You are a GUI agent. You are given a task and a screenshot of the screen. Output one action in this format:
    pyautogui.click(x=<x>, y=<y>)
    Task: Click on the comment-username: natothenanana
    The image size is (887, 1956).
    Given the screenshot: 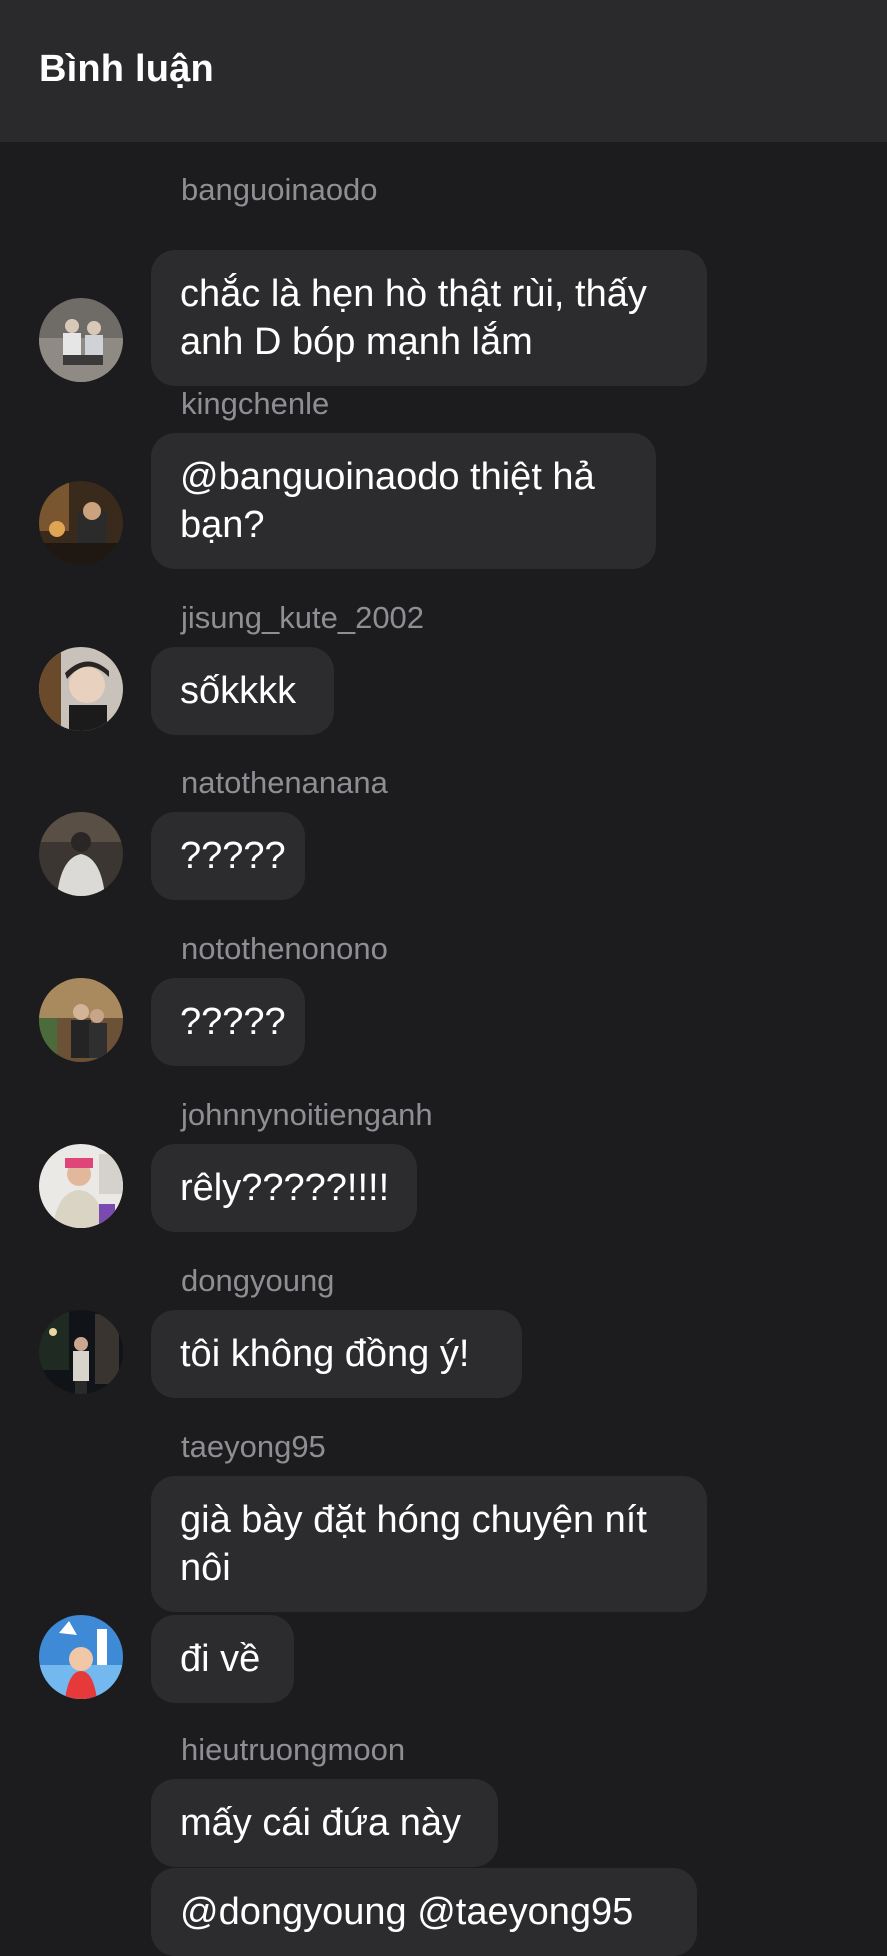 What is the action you would take?
    pyautogui.click(x=284, y=783)
    